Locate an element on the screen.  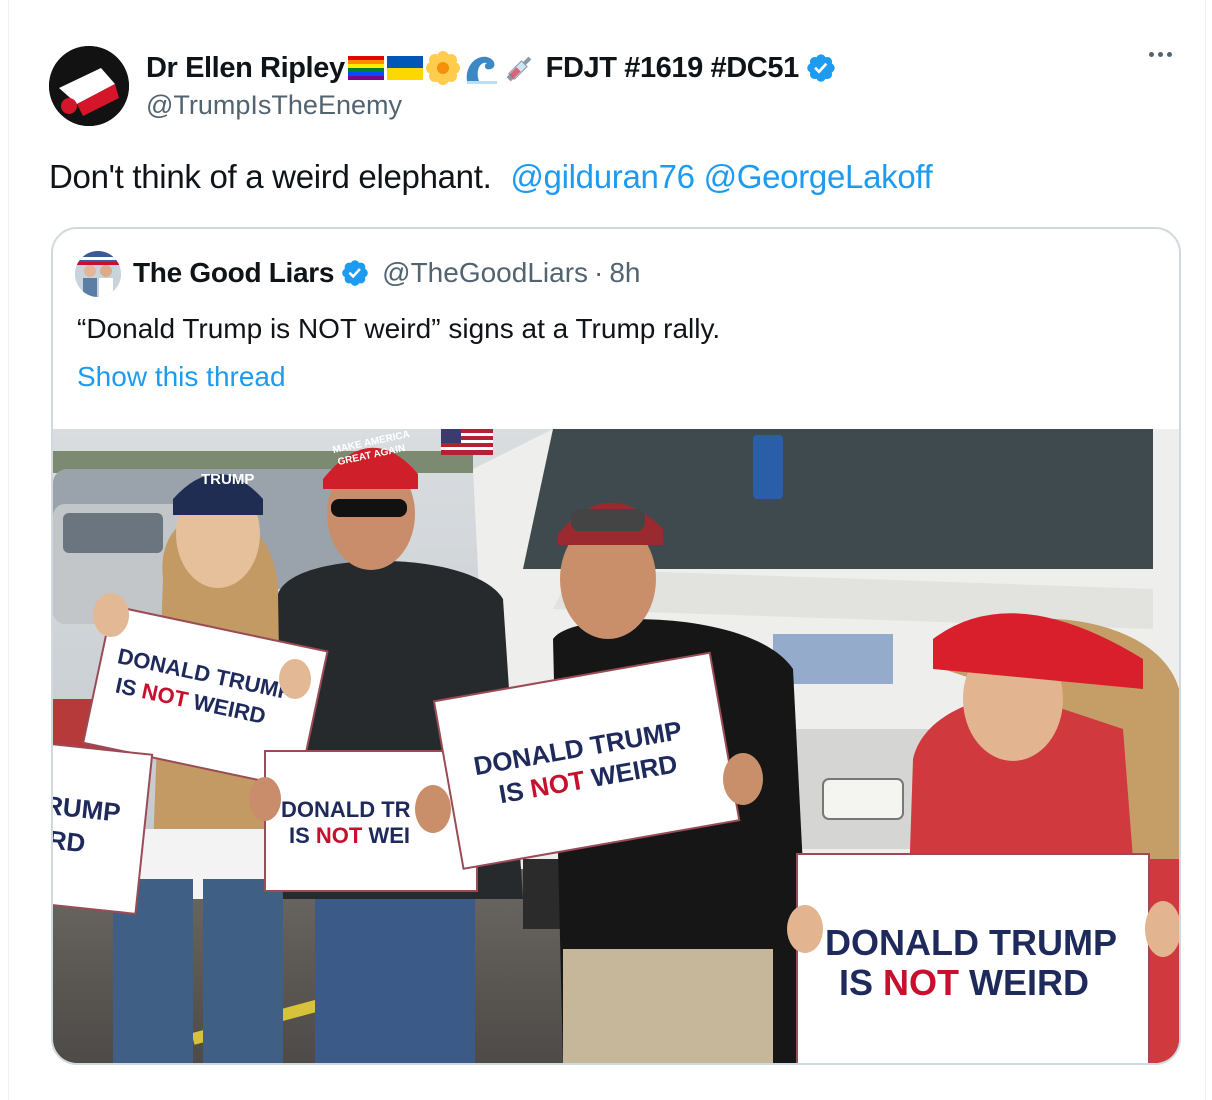
author-display-name: Dr Ellen Ripley is located at coordinates (245, 68).